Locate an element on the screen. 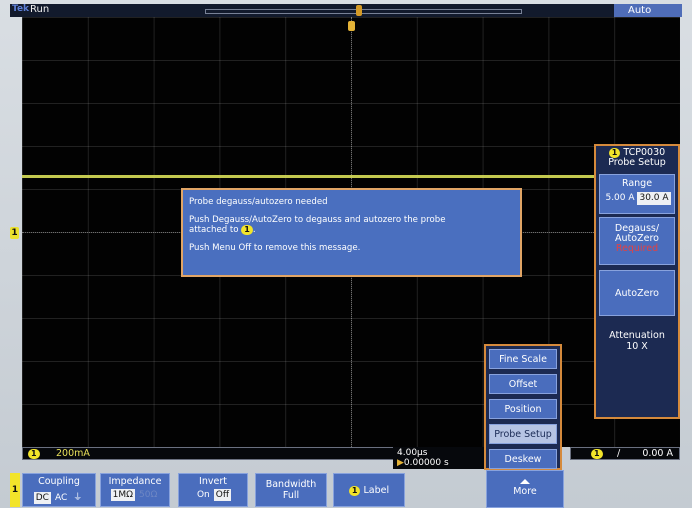 The width and height of the screenshot is (692, 508). degauss-status: Required is located at coordinates (637, 248).